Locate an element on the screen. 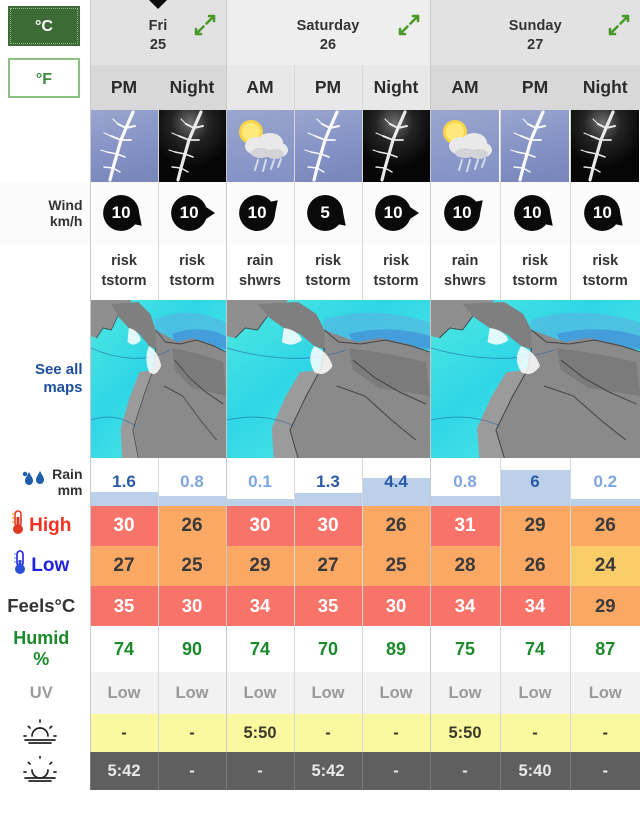 This screenshot has height=836, width=640. unit-celsius-button: °C is located at coordinates (44, 26).